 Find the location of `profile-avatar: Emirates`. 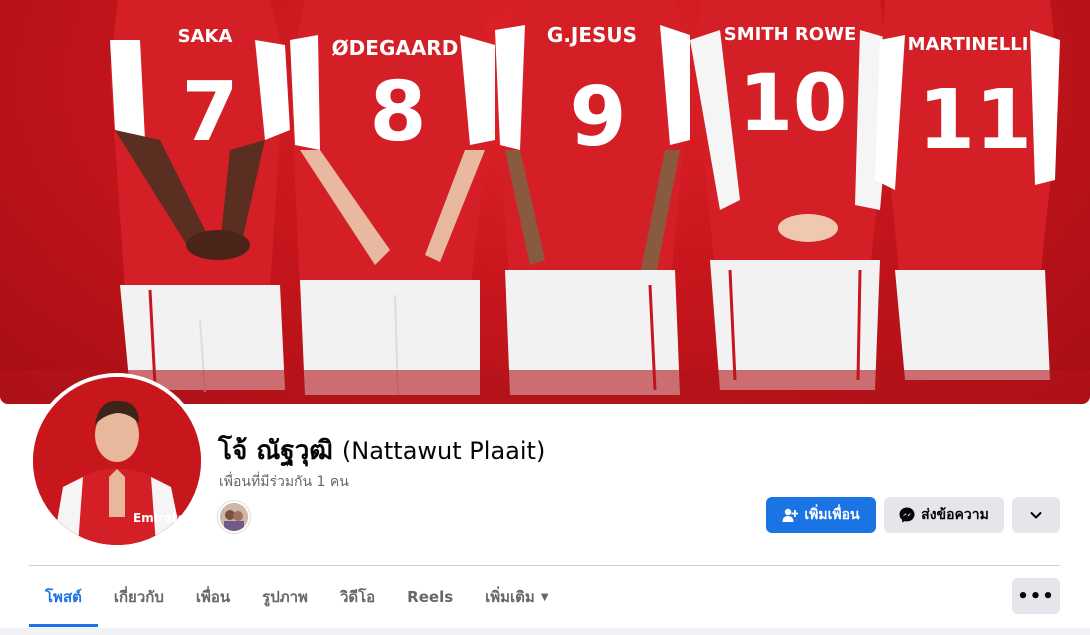

profile-avatar: Emirates is located at coordinates (117, 461).